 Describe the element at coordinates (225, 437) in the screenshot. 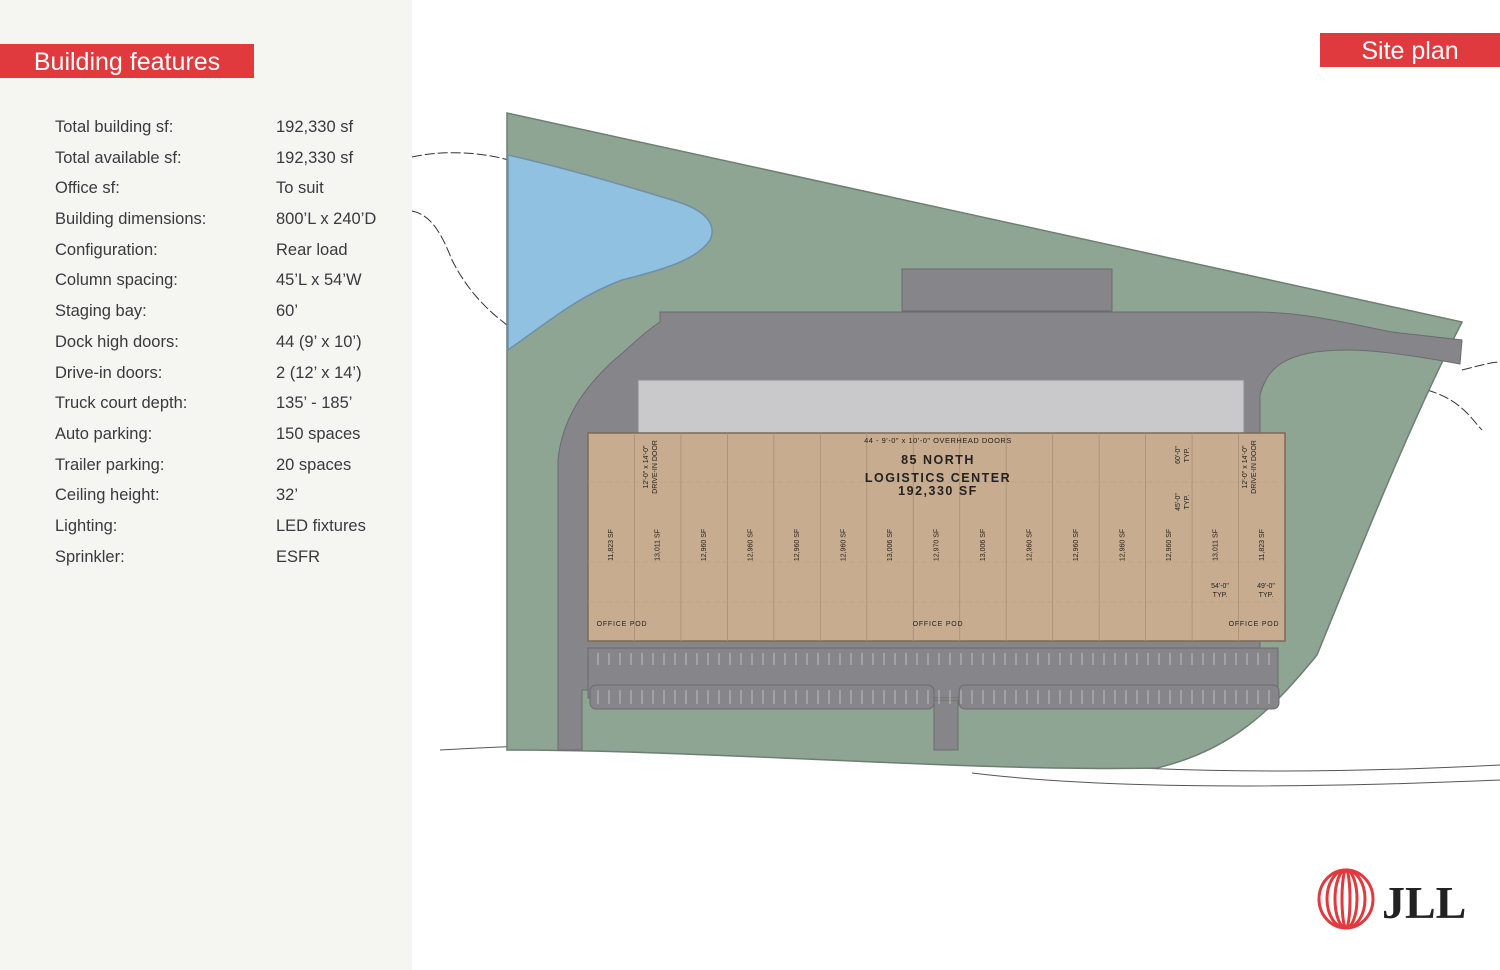

I see `feature-row: Auto parking: 150 spaces` at that location.